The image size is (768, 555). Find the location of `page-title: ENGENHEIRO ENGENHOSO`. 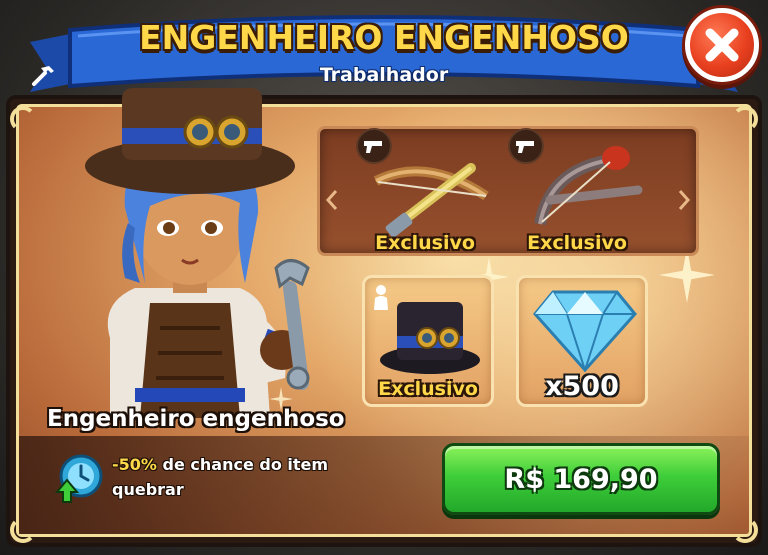

page-title: ENGENHEIRO ENGENHOSO is located at coordinates (384, 37).